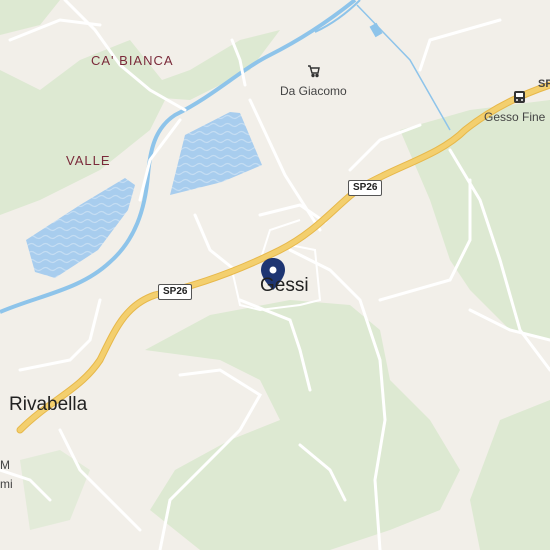 Image resolution: width=550 pixels, height=550 pixels. Describe the element at coordinates (403, 67) in the screenshot. I see `canal` at that location.